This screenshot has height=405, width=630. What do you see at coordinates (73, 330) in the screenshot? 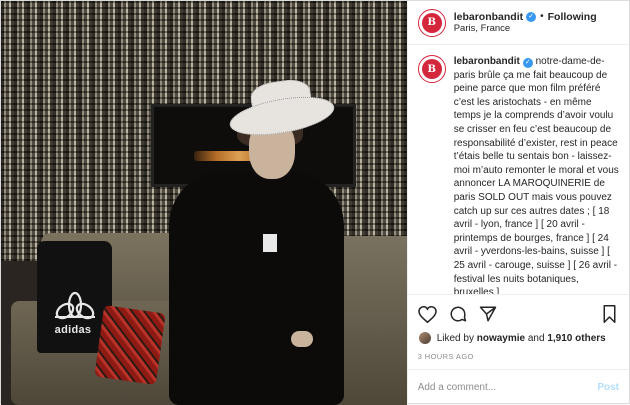
I see `bag-brand-text: adidas` at bounding box center [73, 330].